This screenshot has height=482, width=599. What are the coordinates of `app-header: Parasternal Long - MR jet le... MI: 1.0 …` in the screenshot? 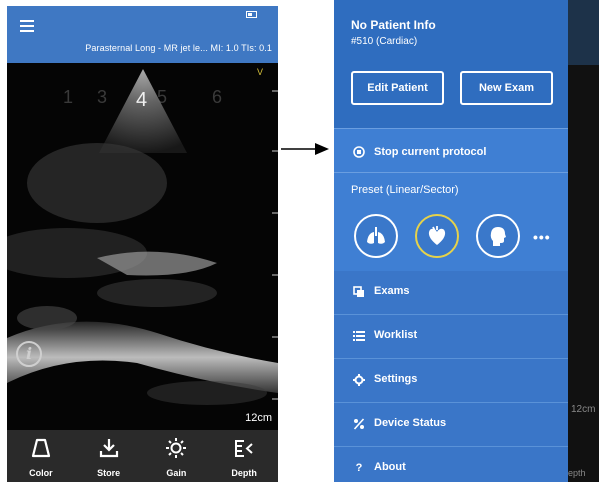 It's located at (142, 34).